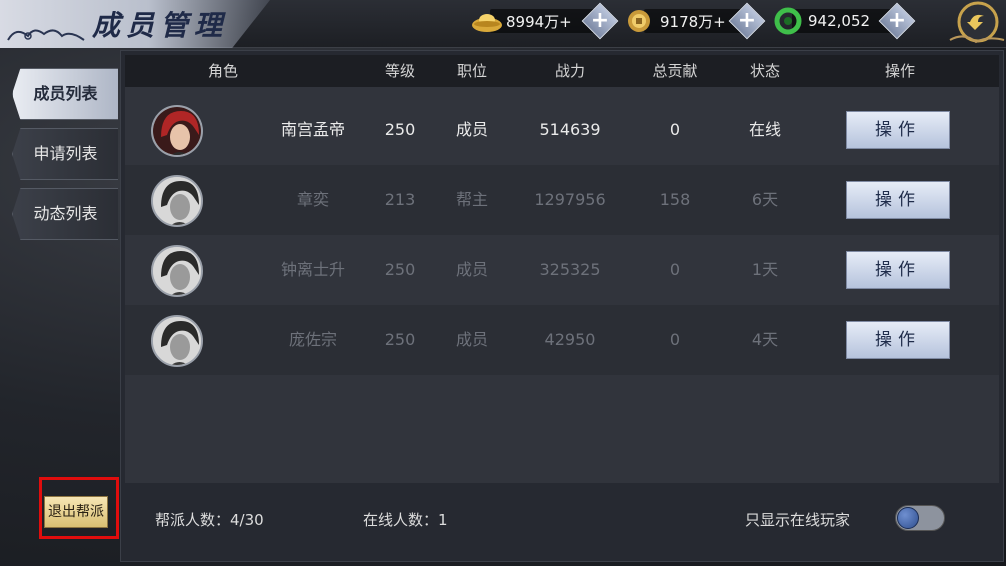  Describe the element at coordinates (764, 129) in the screenshot. I see `member-status: 在线` at that location.